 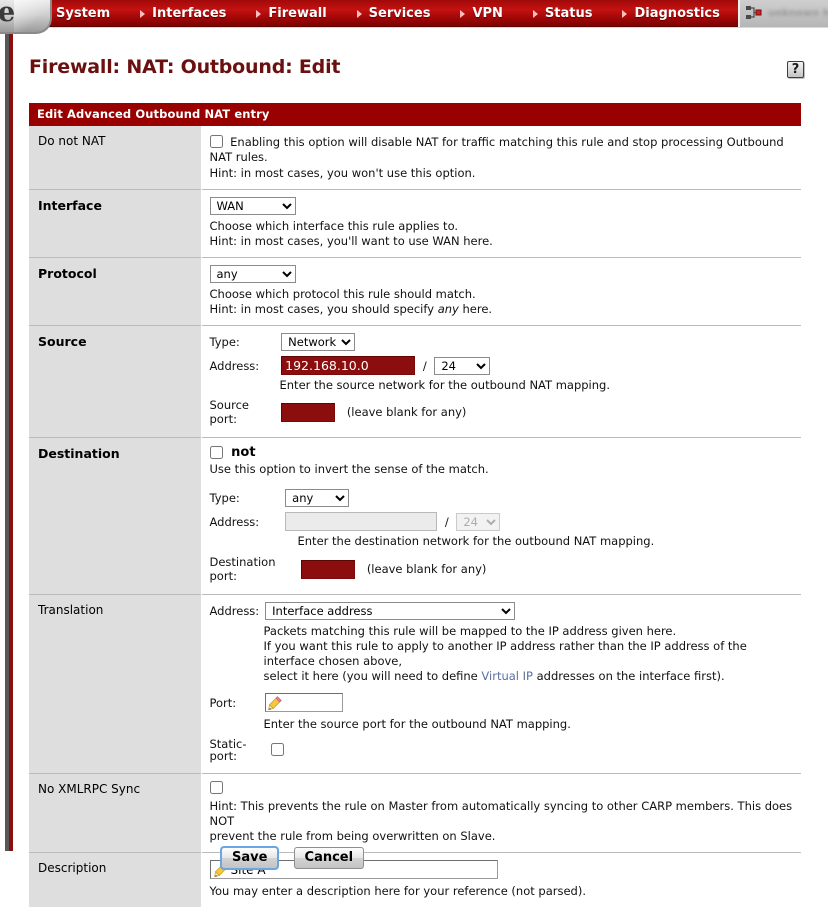 What do you see at coordinates (503, 750) in the screenshot?
I see `translation-staticport-row: Static-port:` at bounding box center [503, 750].